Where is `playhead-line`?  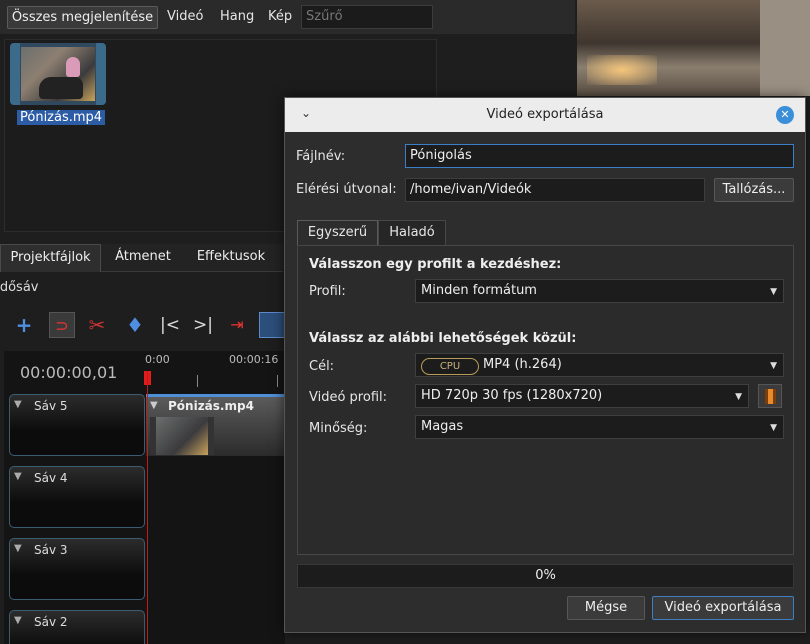
playhead-line is located at coordinates (147, 507).